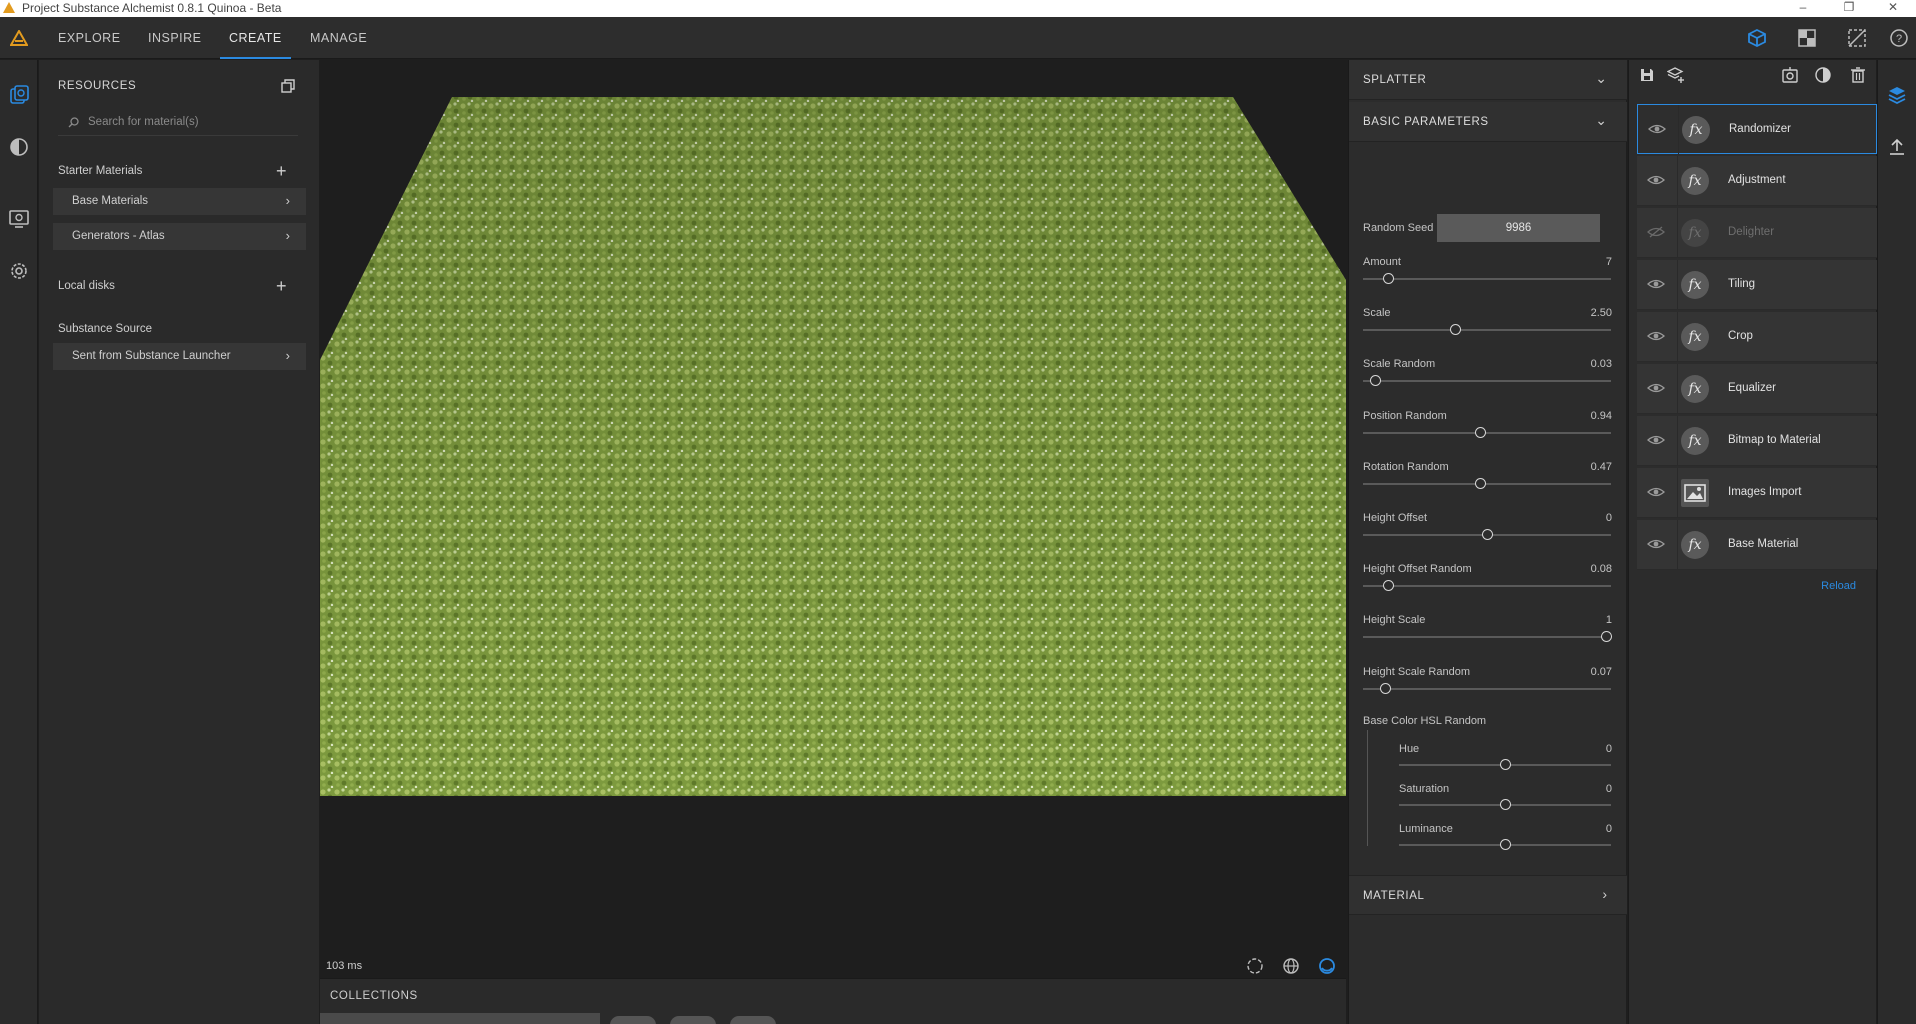  Describe the element at coordinates (179, 236) in the screenshot. I see `resource-item-generators-atlas: Generators - Atlas ›` at that location.